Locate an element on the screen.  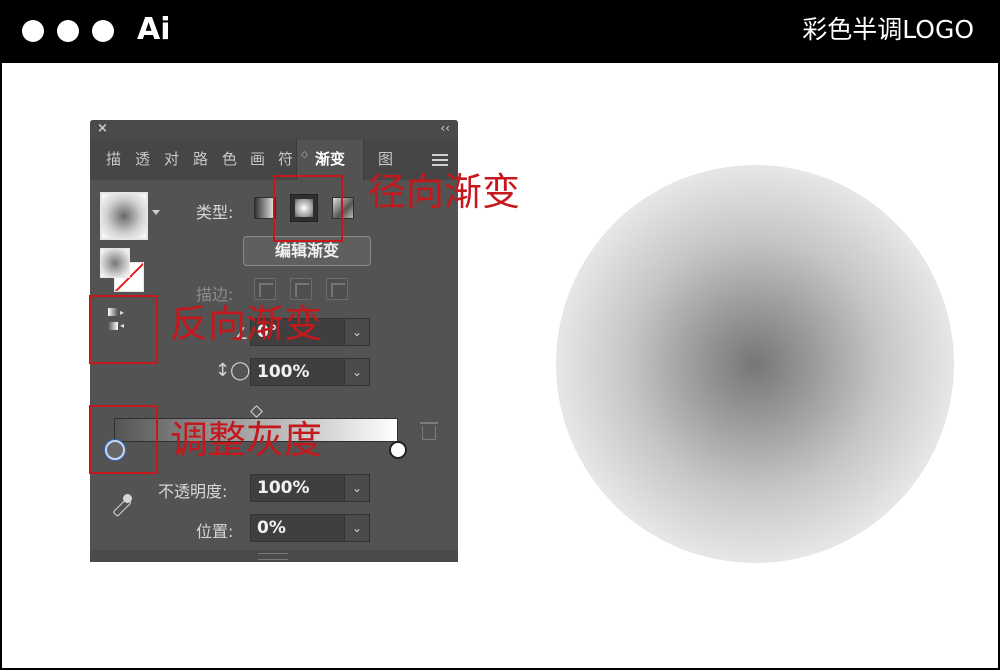
fill-swatch is located at coordinates (115, 263).